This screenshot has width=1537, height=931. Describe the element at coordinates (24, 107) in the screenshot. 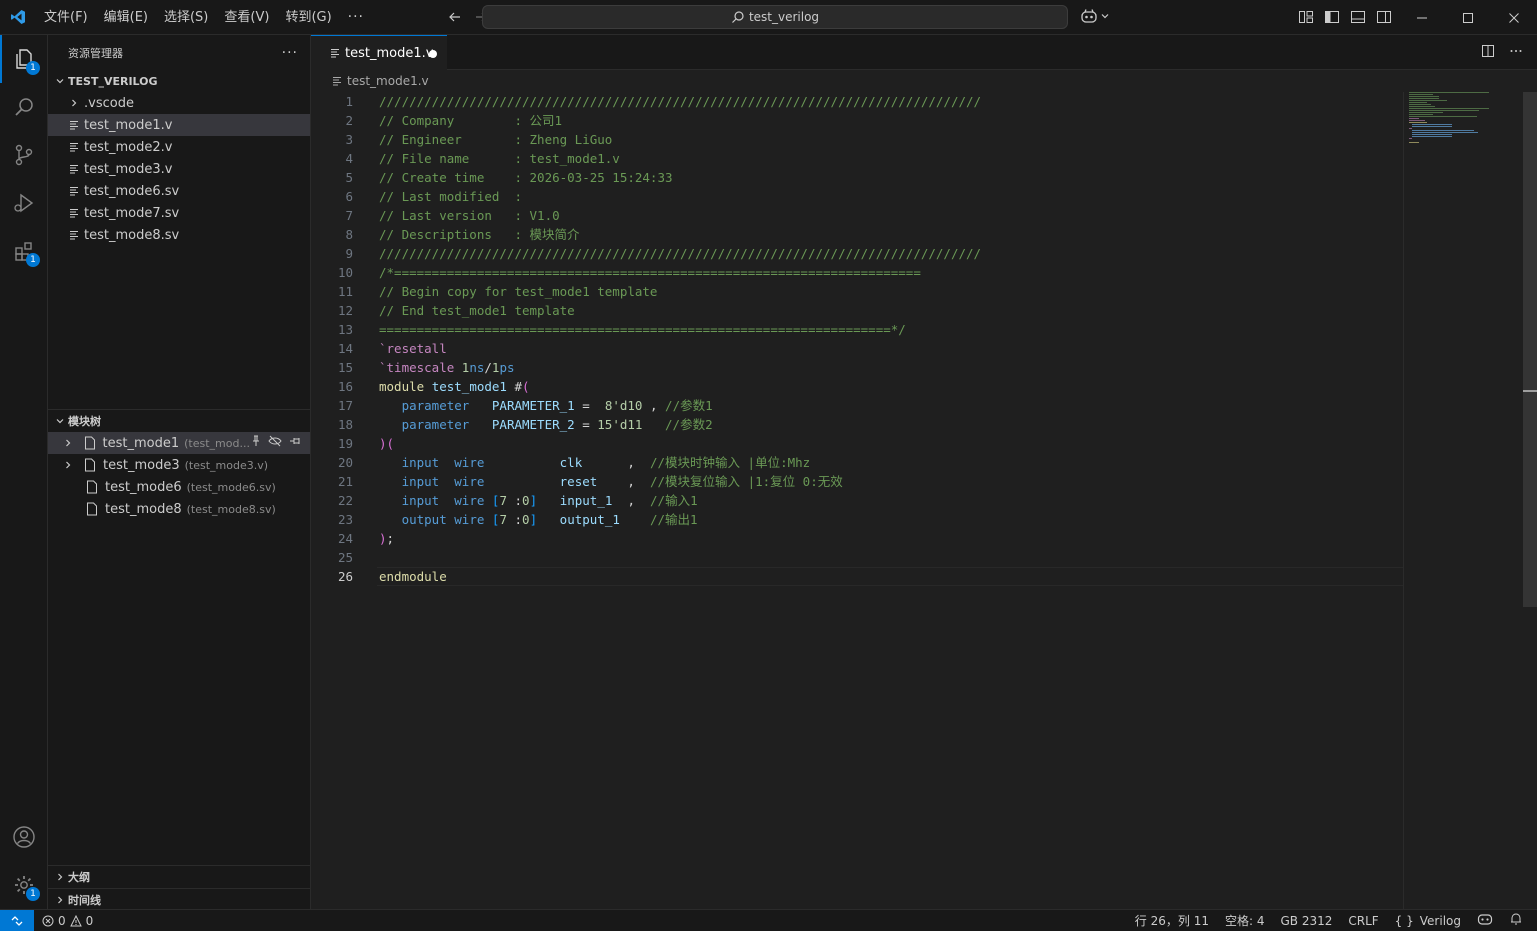

I see `search-button` at that location.